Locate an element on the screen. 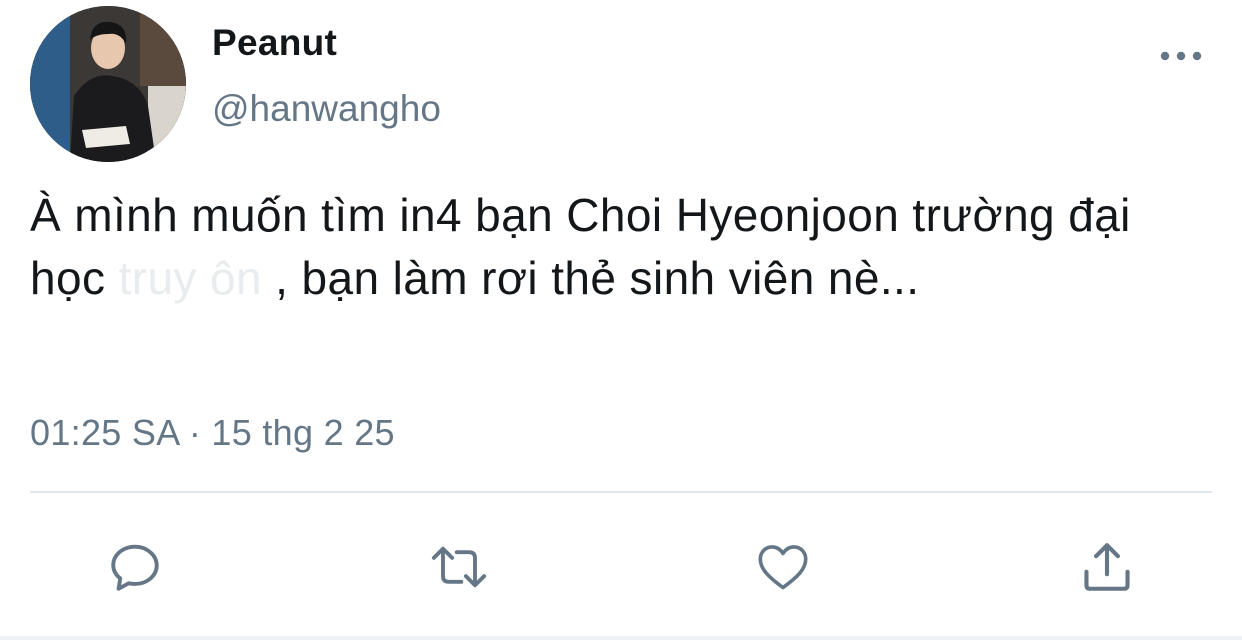 The width and height of the screenshot is (1242, 640). reply-button is located at coordinates (135, 567).